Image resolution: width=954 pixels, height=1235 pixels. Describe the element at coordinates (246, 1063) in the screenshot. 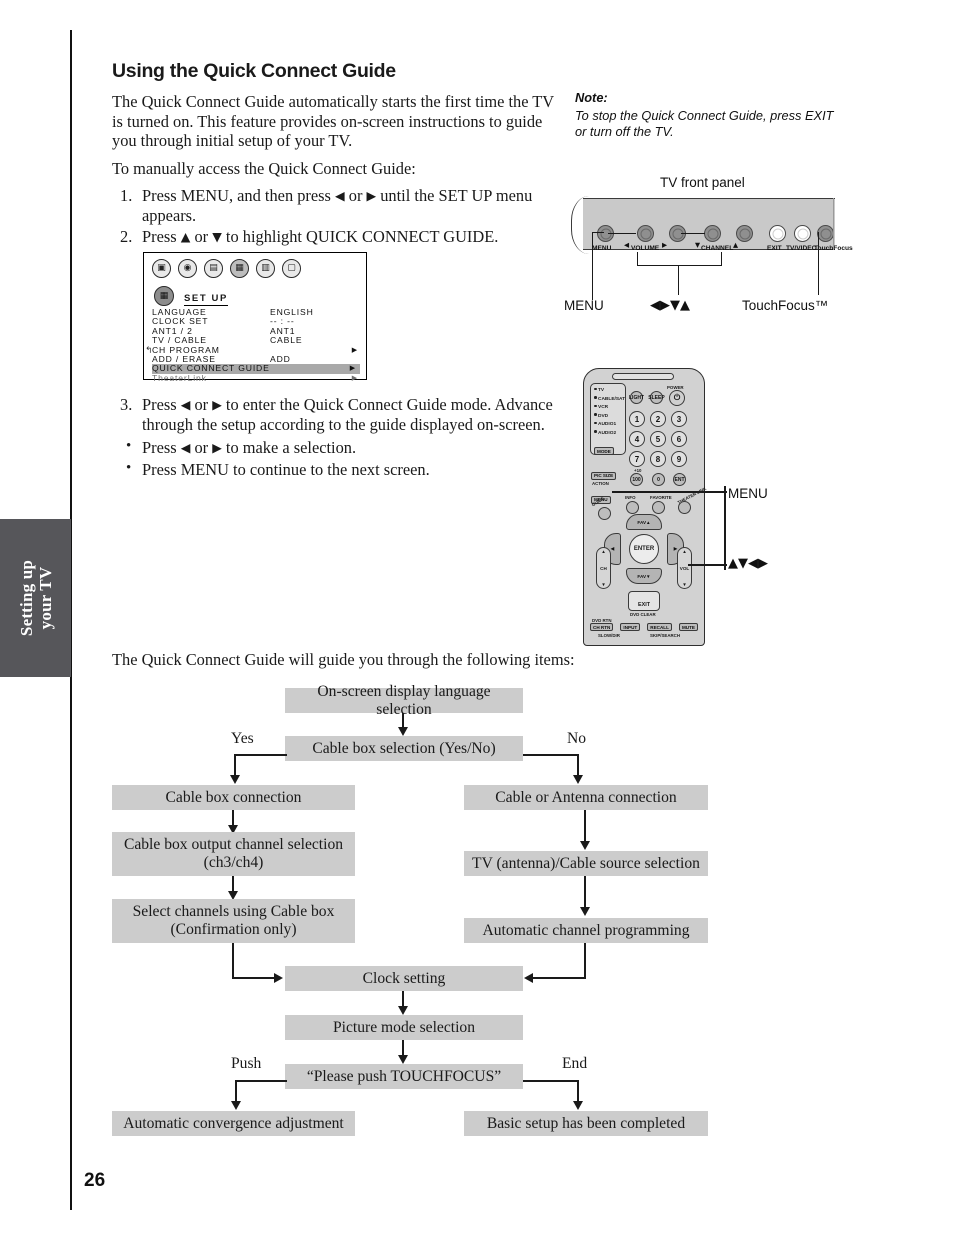

I see `flow-label-push: Push` at that location.